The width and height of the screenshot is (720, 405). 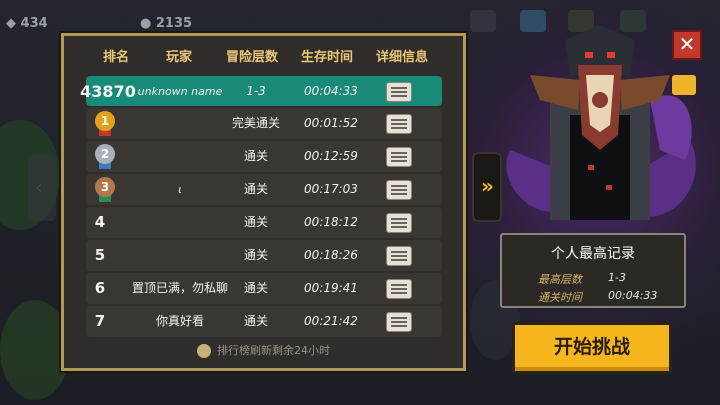 What do you see at coordinates (174, 23) in the screenshot?
I see `coin-count: 2135` at bounding box center [174, 23].